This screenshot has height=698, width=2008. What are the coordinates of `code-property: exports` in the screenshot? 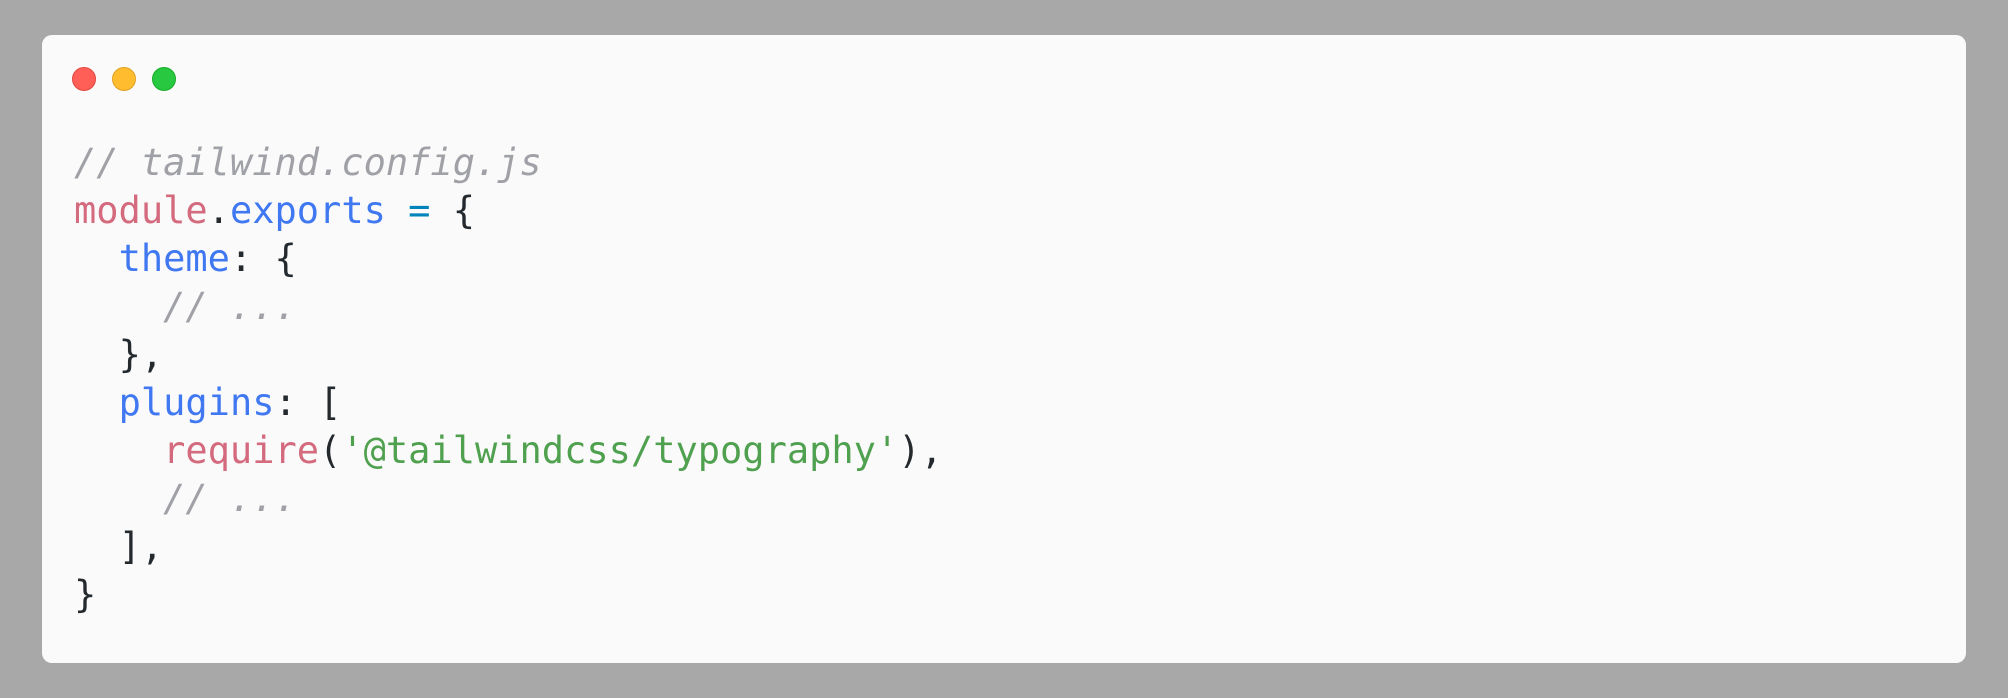 It's located at (307, 210).